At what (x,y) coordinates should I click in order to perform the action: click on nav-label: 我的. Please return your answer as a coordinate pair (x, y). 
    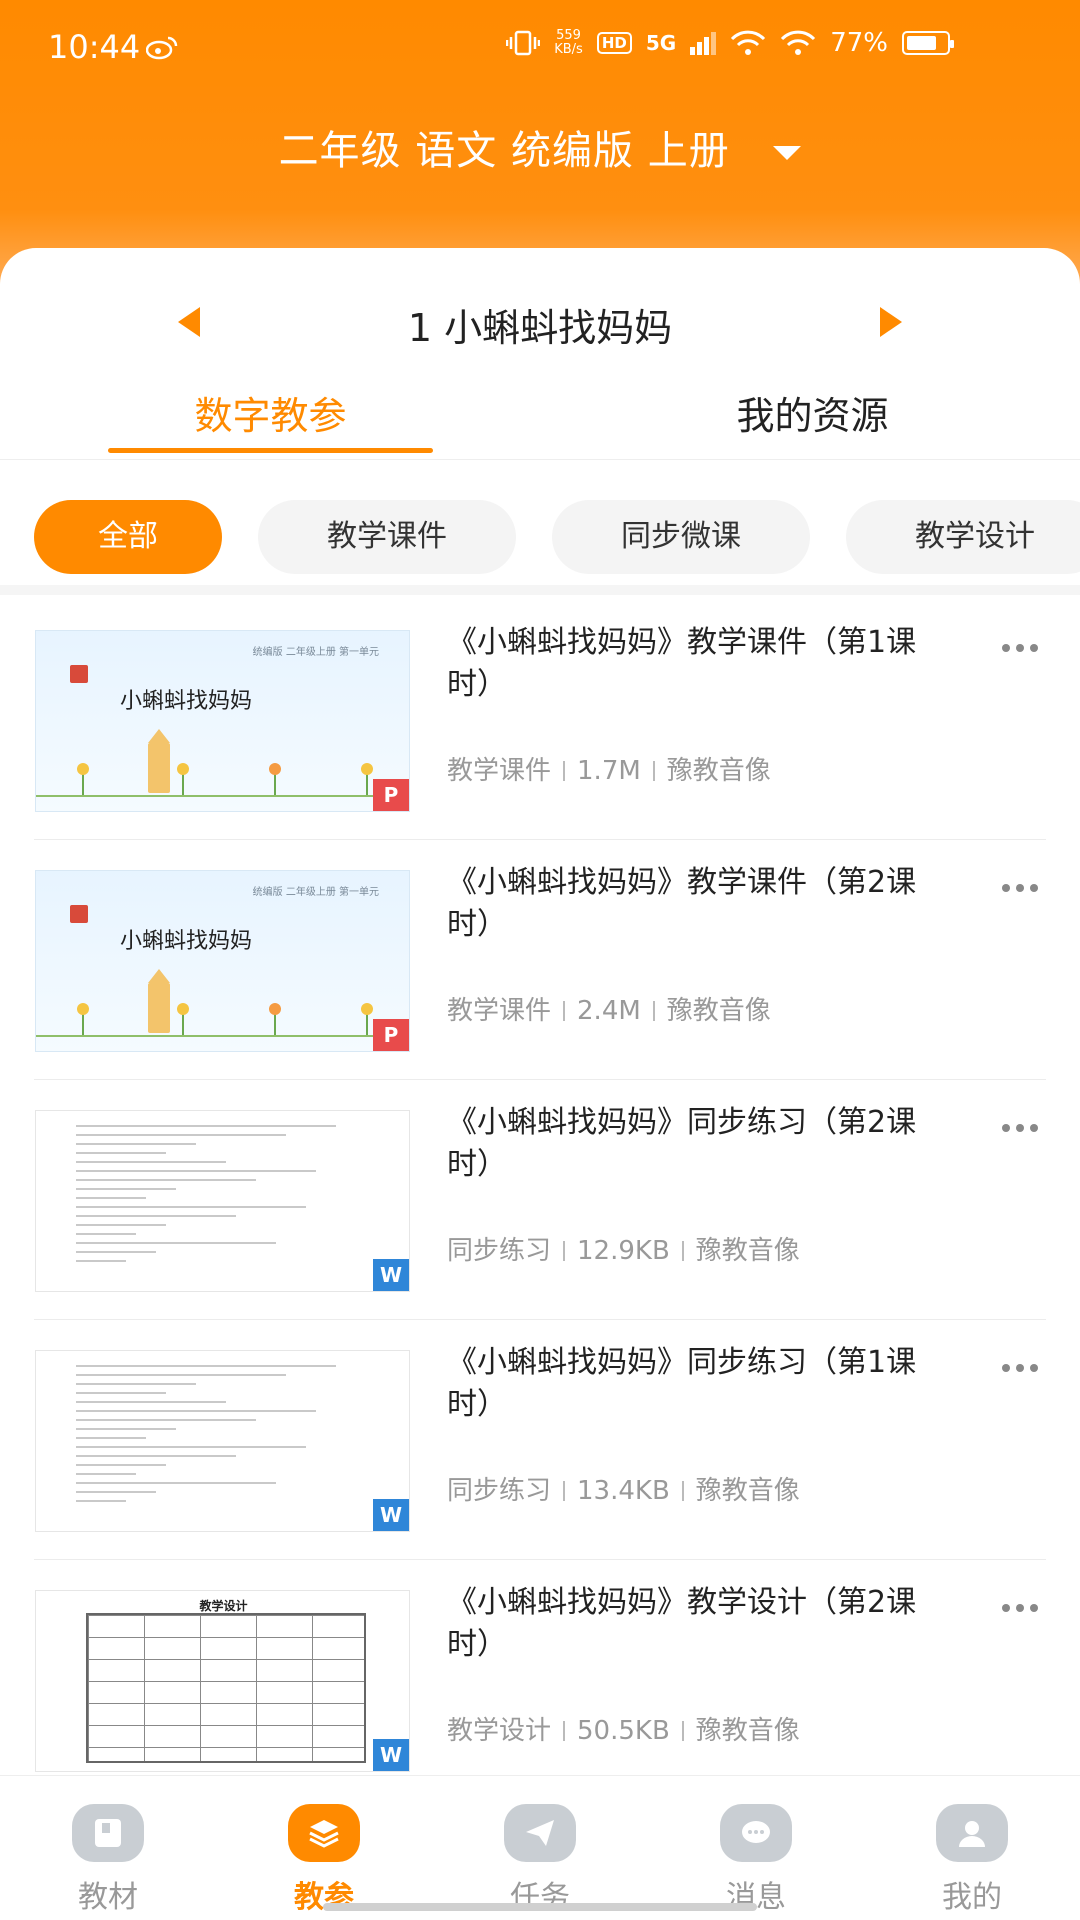
    Looking at the image, I should click on (972, 1897).